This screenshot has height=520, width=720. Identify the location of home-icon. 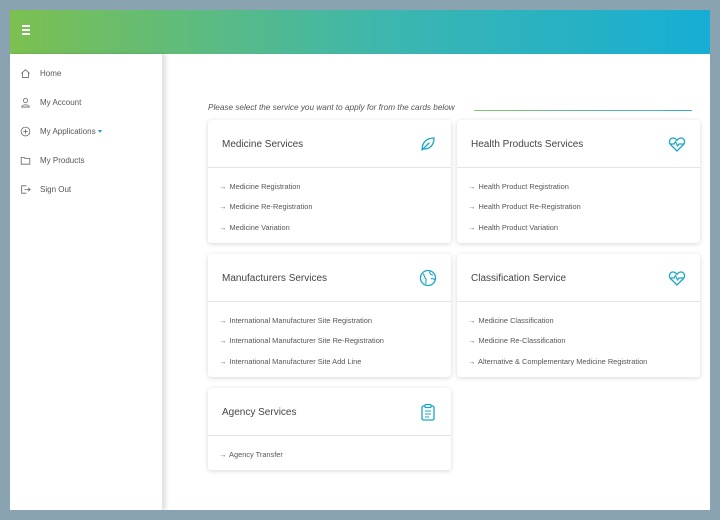
(25, 74).